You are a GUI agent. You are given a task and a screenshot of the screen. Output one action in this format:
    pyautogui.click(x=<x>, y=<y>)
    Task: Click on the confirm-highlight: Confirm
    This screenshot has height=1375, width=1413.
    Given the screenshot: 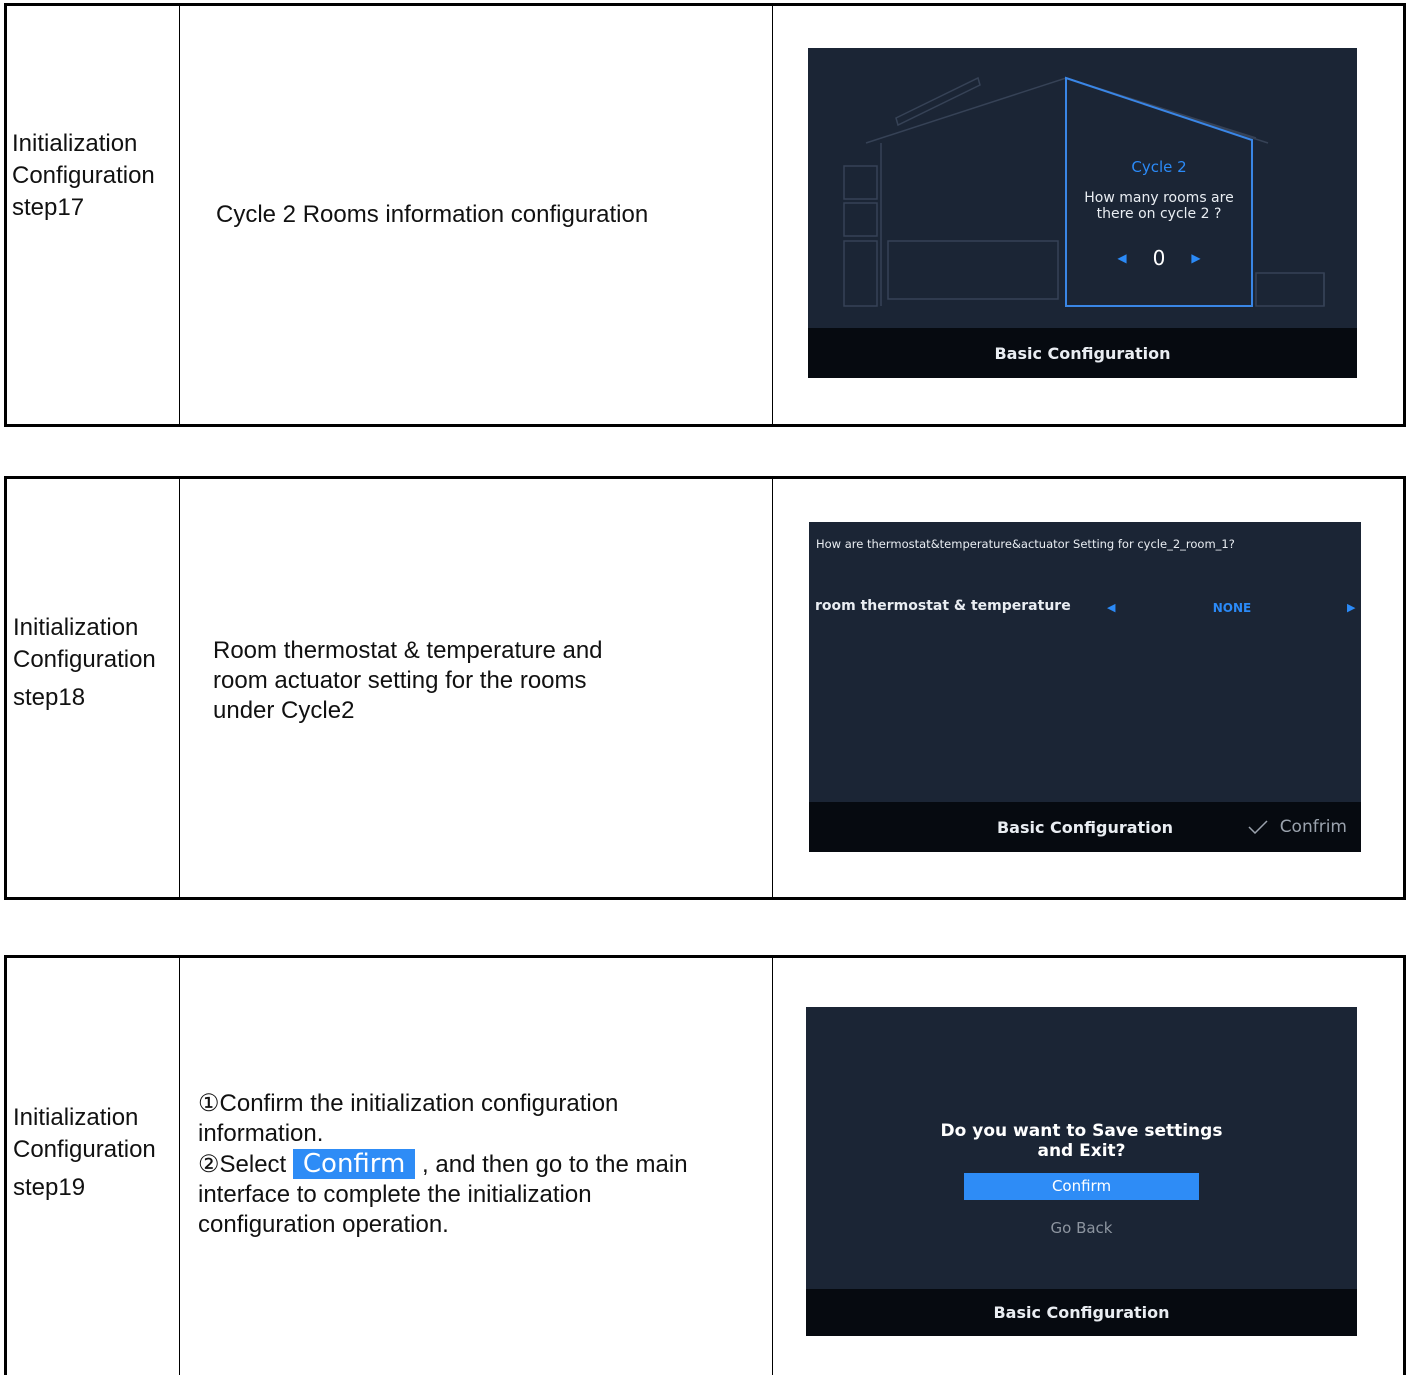 What is the action you would take?
    pyautogui.click(x=354, y=1164)
    